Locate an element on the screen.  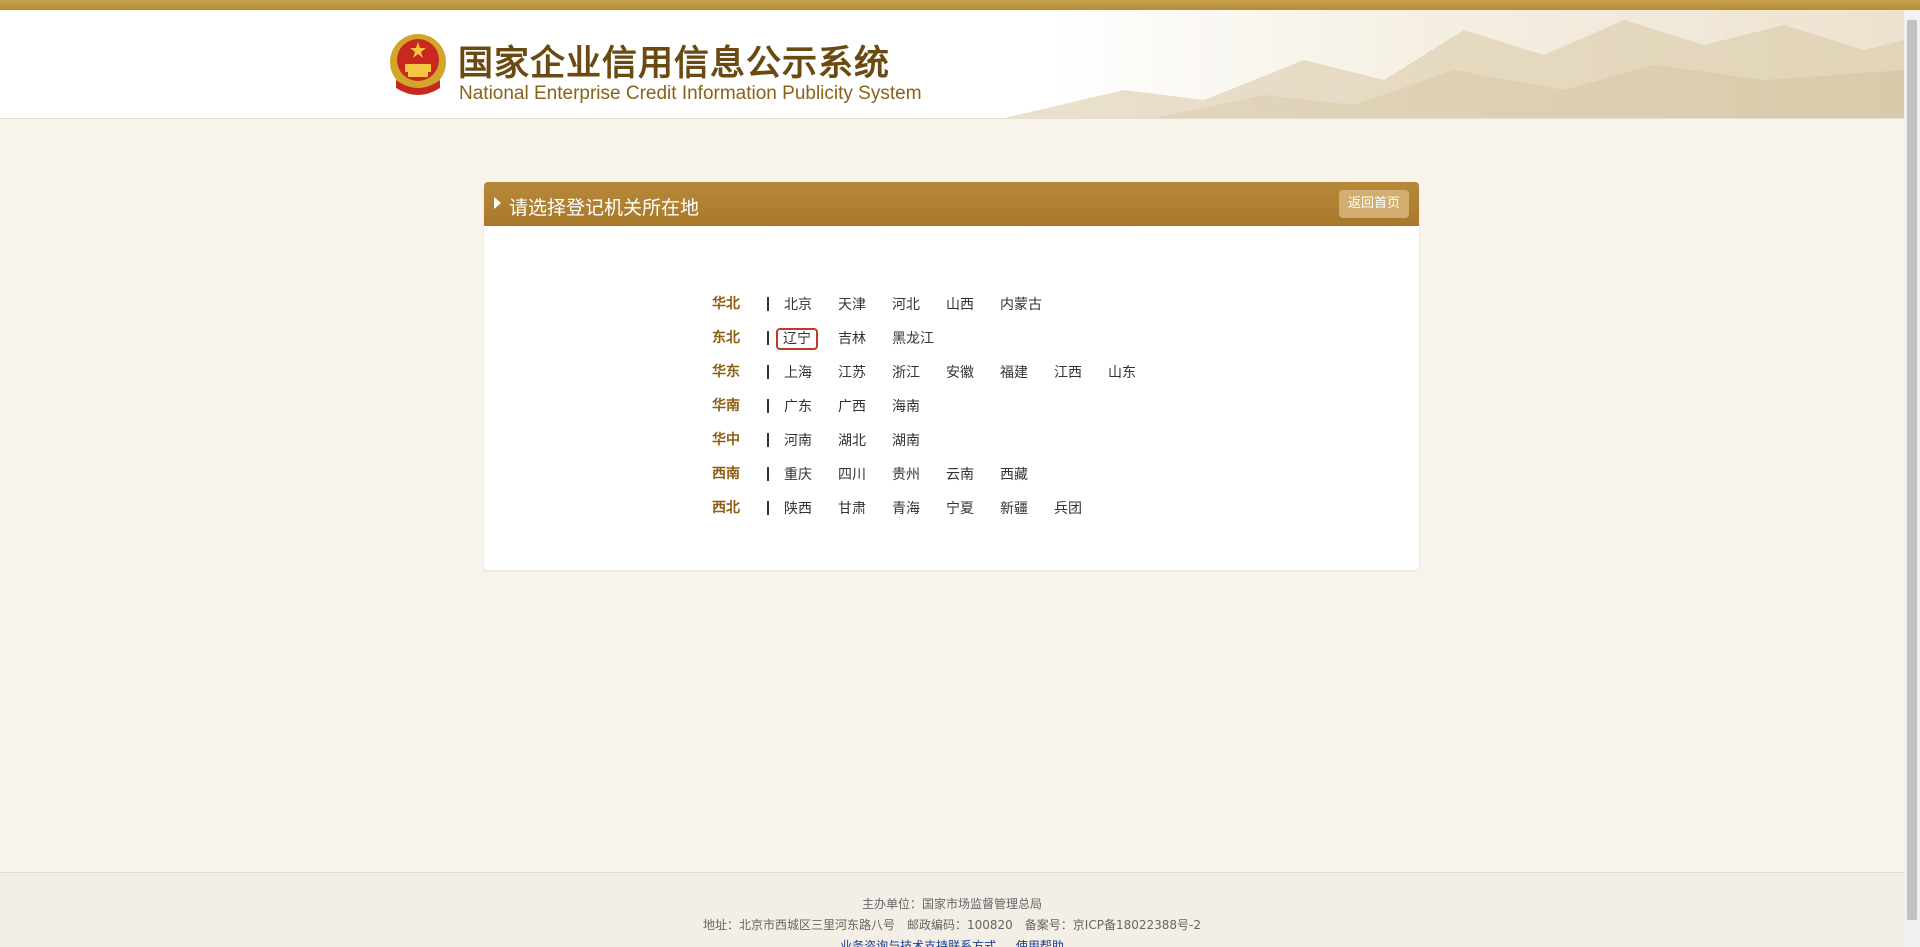
province-label: 云南 is located at coordinates (960, 475).